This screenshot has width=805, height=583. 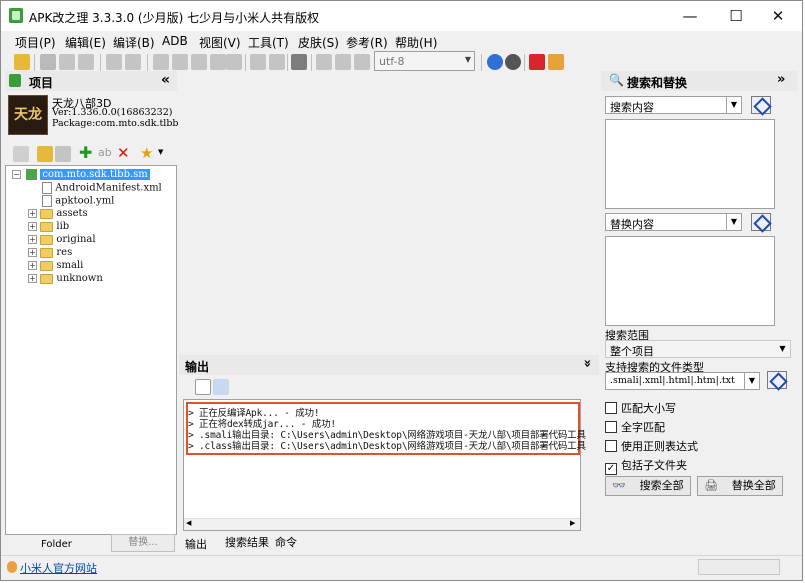 I want to click on delete-icon, so click(x=218, y=62).